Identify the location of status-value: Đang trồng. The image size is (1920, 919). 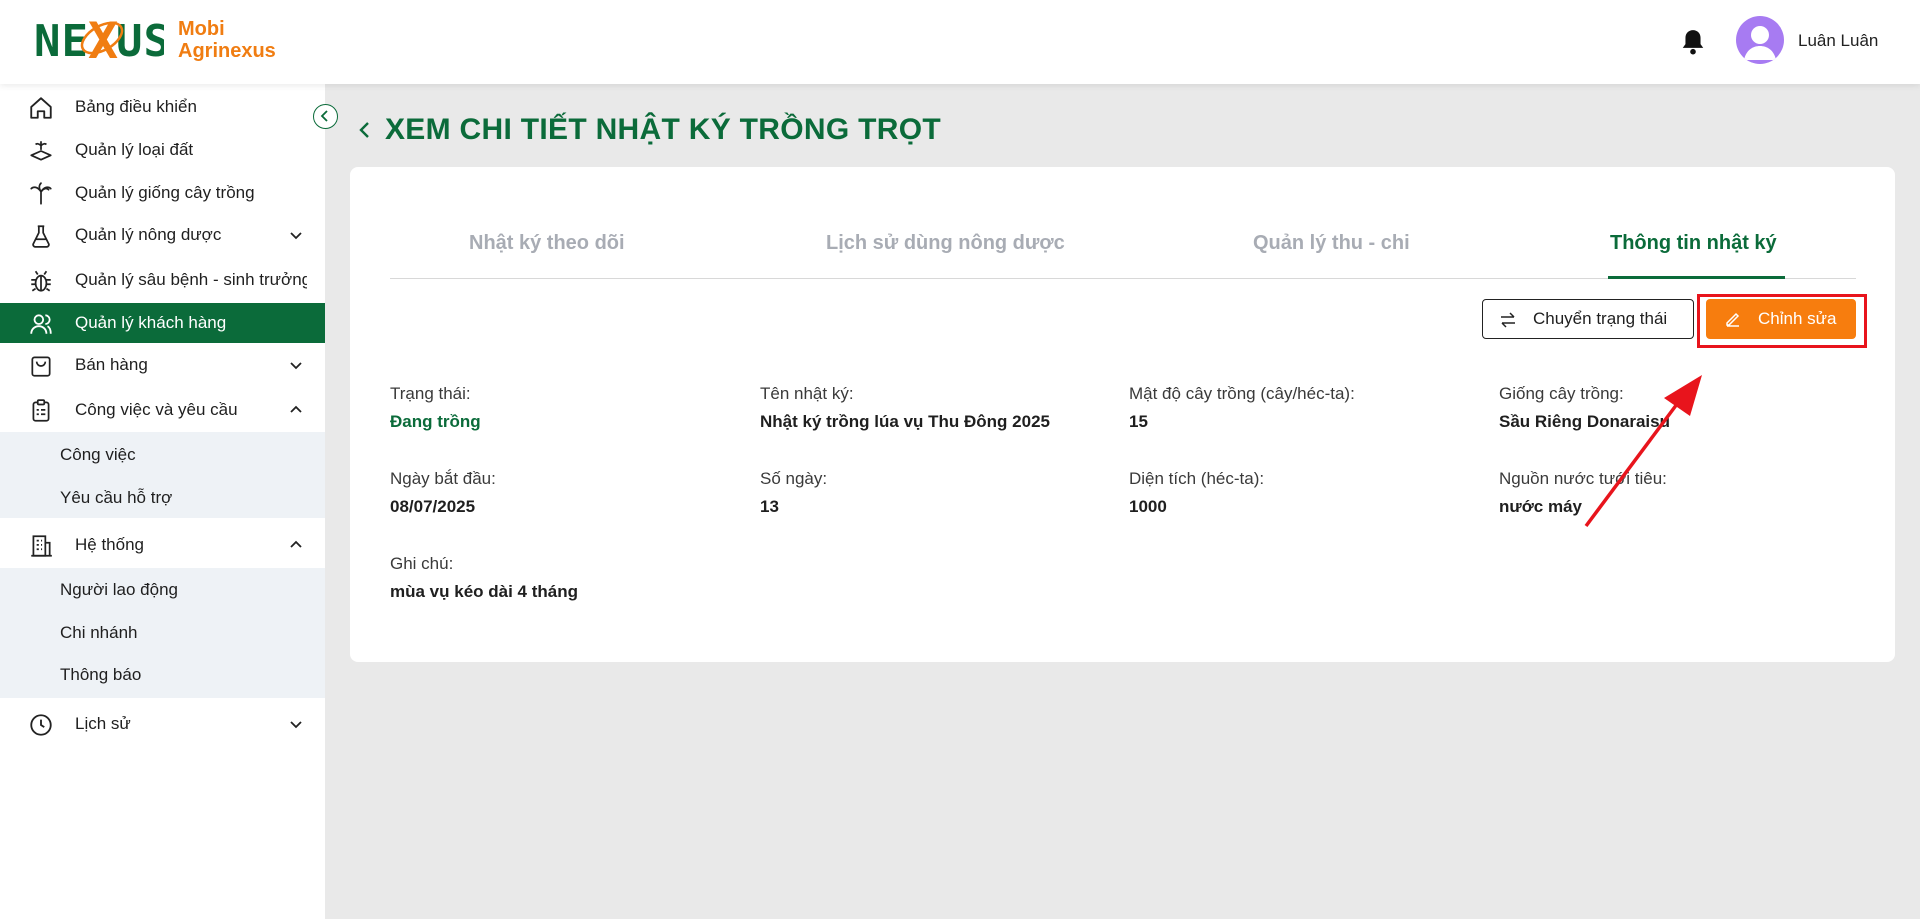
(435, 421).